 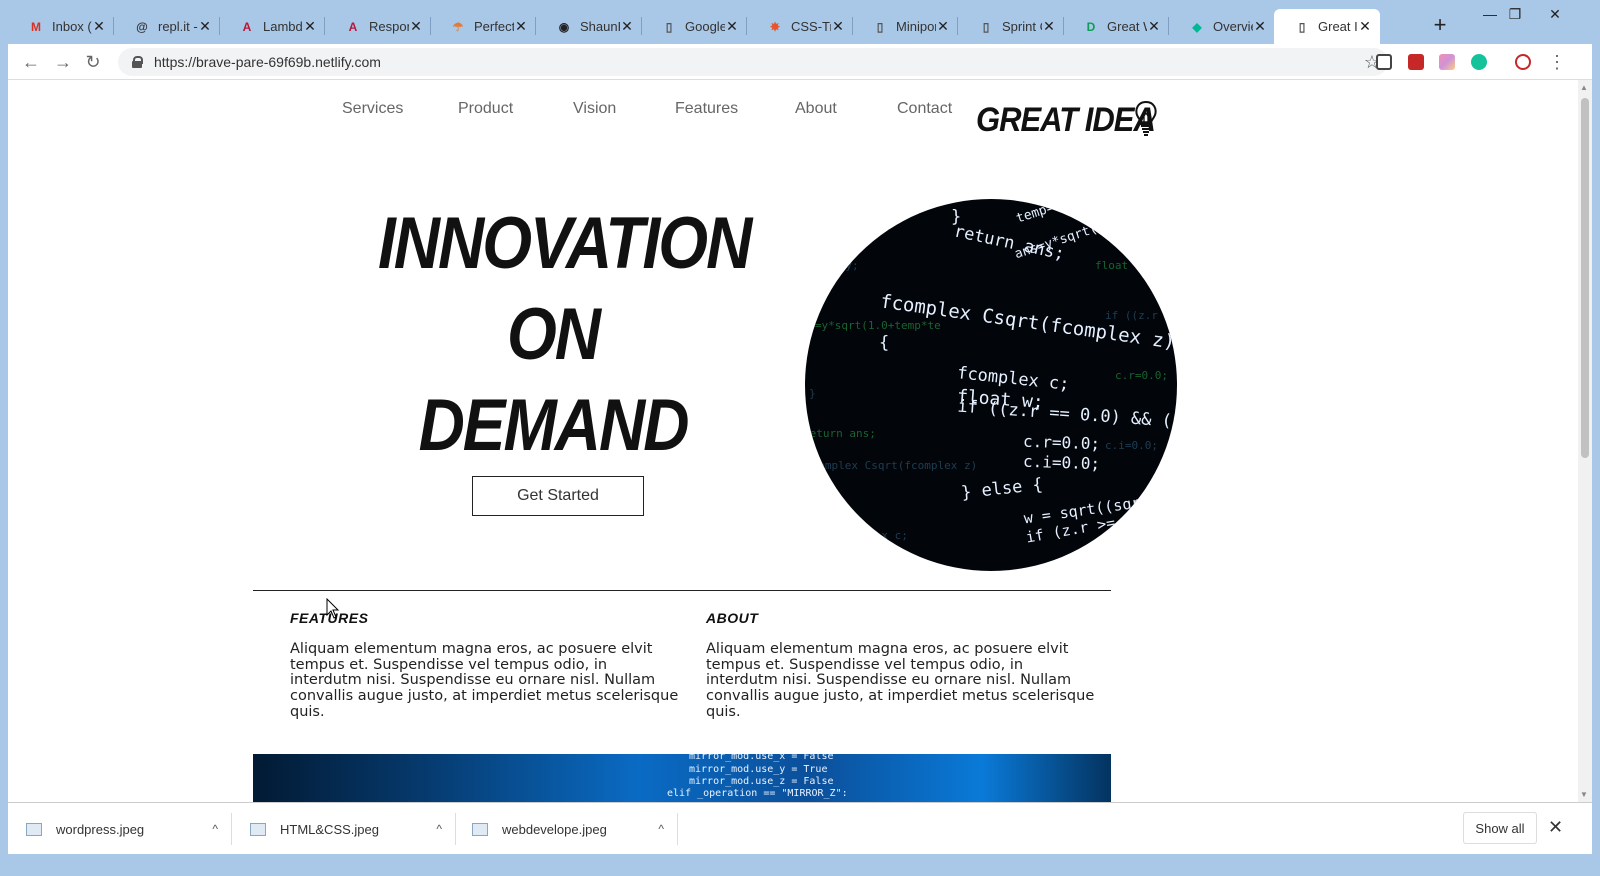 I want to click on browser-tab: M Inbox (5✕, so click(x=61, y=26).